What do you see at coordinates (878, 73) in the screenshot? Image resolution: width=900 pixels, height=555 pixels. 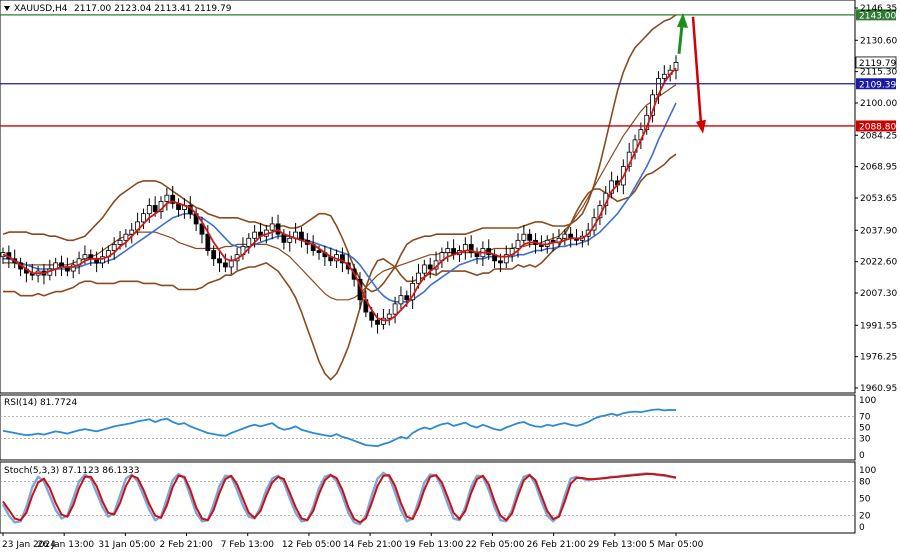 I see `y-tick-label: 2115.30` at bounding box center [878, 73].